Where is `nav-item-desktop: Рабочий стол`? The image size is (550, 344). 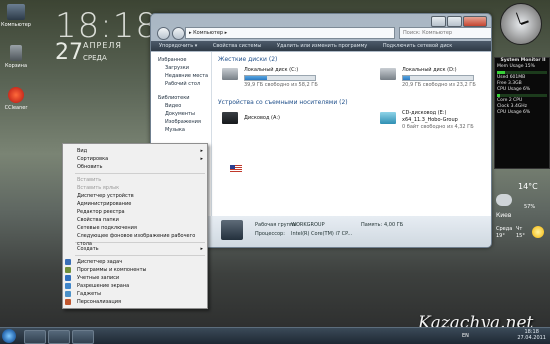
nav-item-desktop: Рабочий стол is located at coordinates (181, 84).